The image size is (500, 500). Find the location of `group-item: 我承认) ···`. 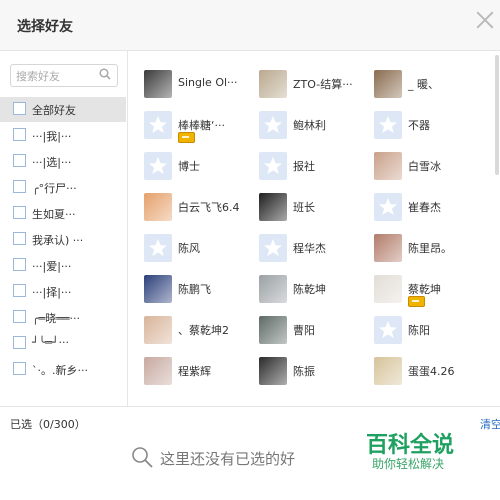

group-item: 我承认) ··· is located at coordinates (63, 239).